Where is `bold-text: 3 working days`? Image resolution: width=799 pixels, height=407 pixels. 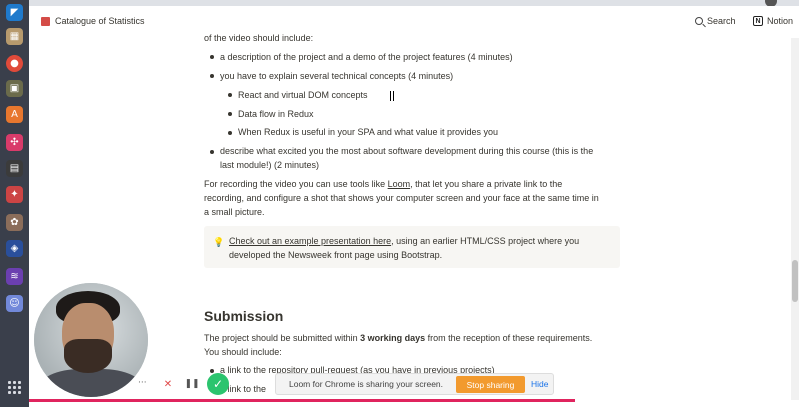
bold-text: 3 working days is located at coordinates (393, 338).